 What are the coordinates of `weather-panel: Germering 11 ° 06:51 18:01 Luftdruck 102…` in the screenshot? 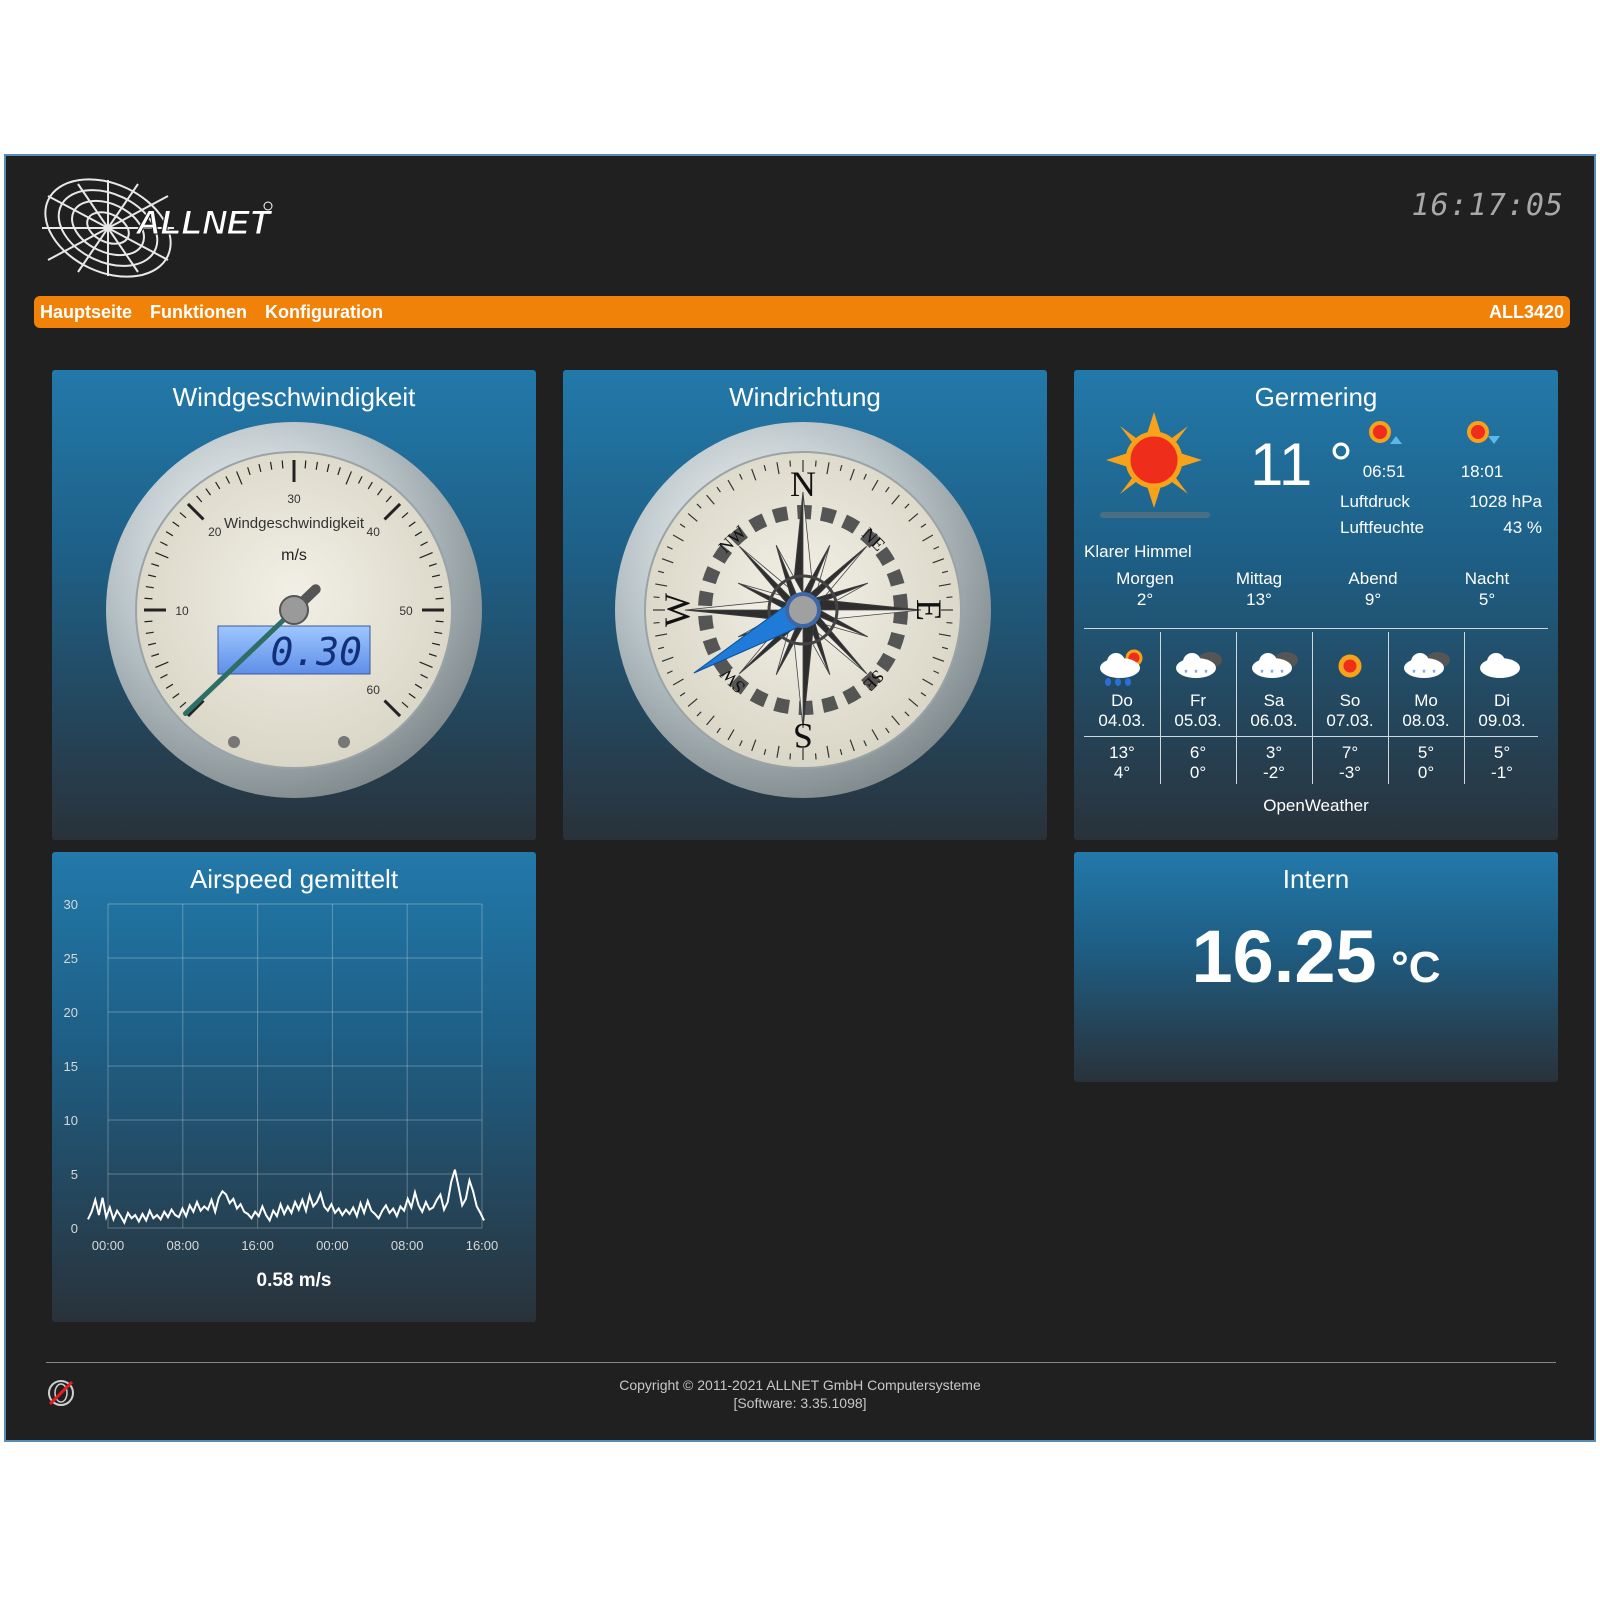 It's located at (1316, 605).